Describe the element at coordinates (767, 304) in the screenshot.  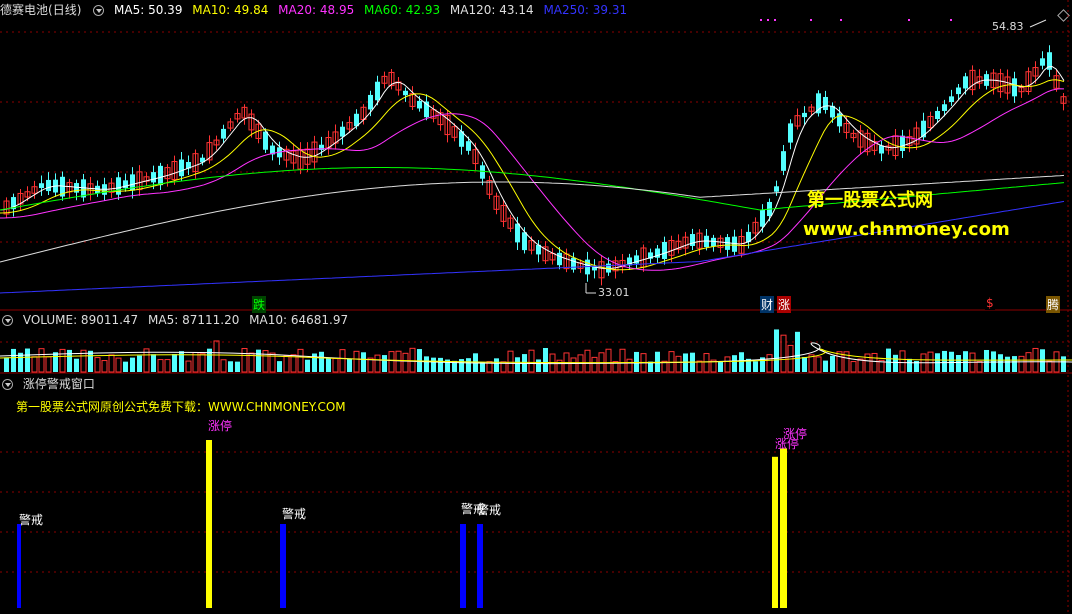
I see `event-tag-finance: 财` at that location.